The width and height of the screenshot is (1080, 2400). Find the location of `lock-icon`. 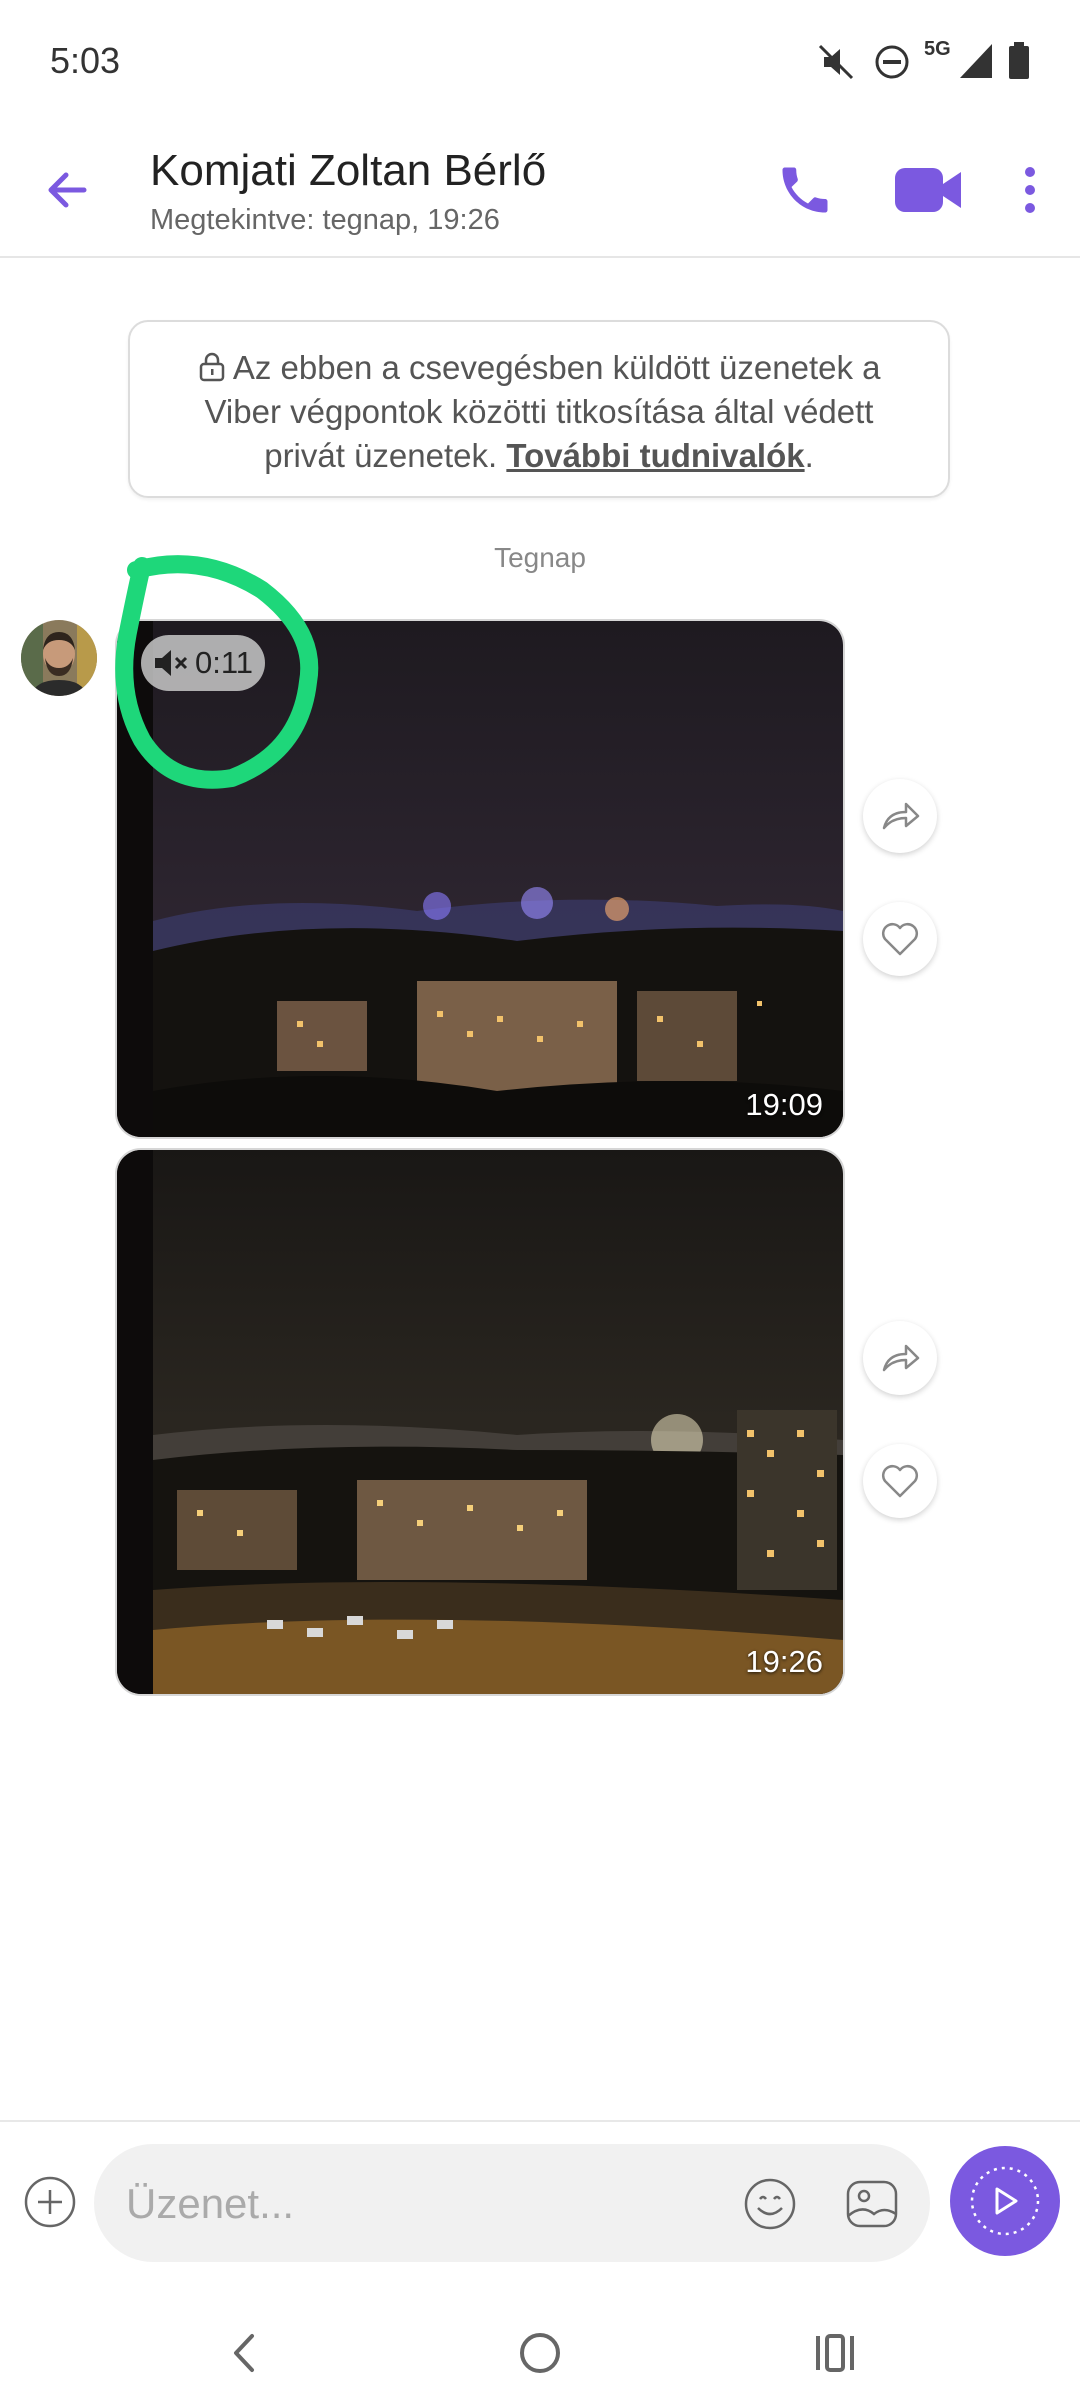

lock-icon is located at coordinates (211, 367).